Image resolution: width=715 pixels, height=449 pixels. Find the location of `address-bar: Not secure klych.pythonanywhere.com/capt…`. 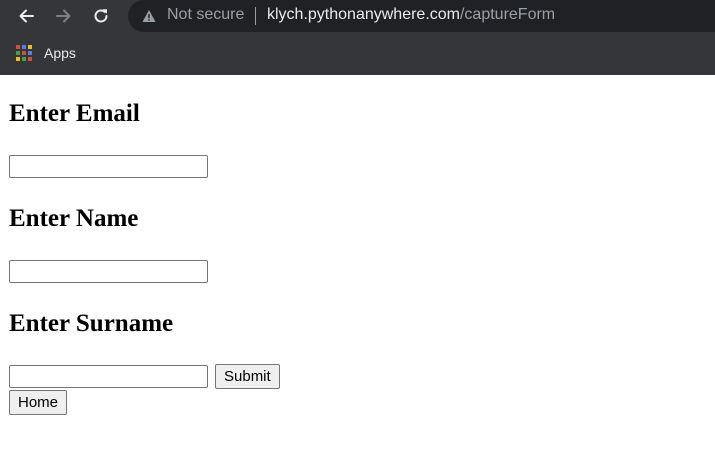

address-bar: Not secure klych.pythonanywhere.com/capt… is located at coordinates (421, 16).